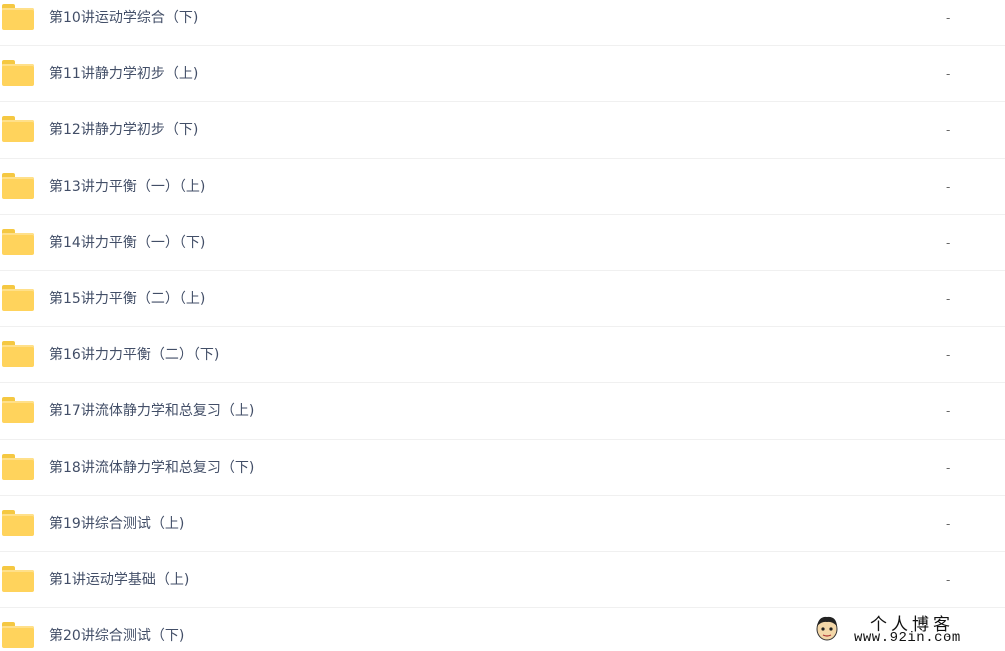 The height and width of the screenshot is (651, 1005). What do you see at coordinates (127, 299) in the screenshot?
I see `file-name: 第15讲力平衡（二）（上)` at bounding box center [127, 299].